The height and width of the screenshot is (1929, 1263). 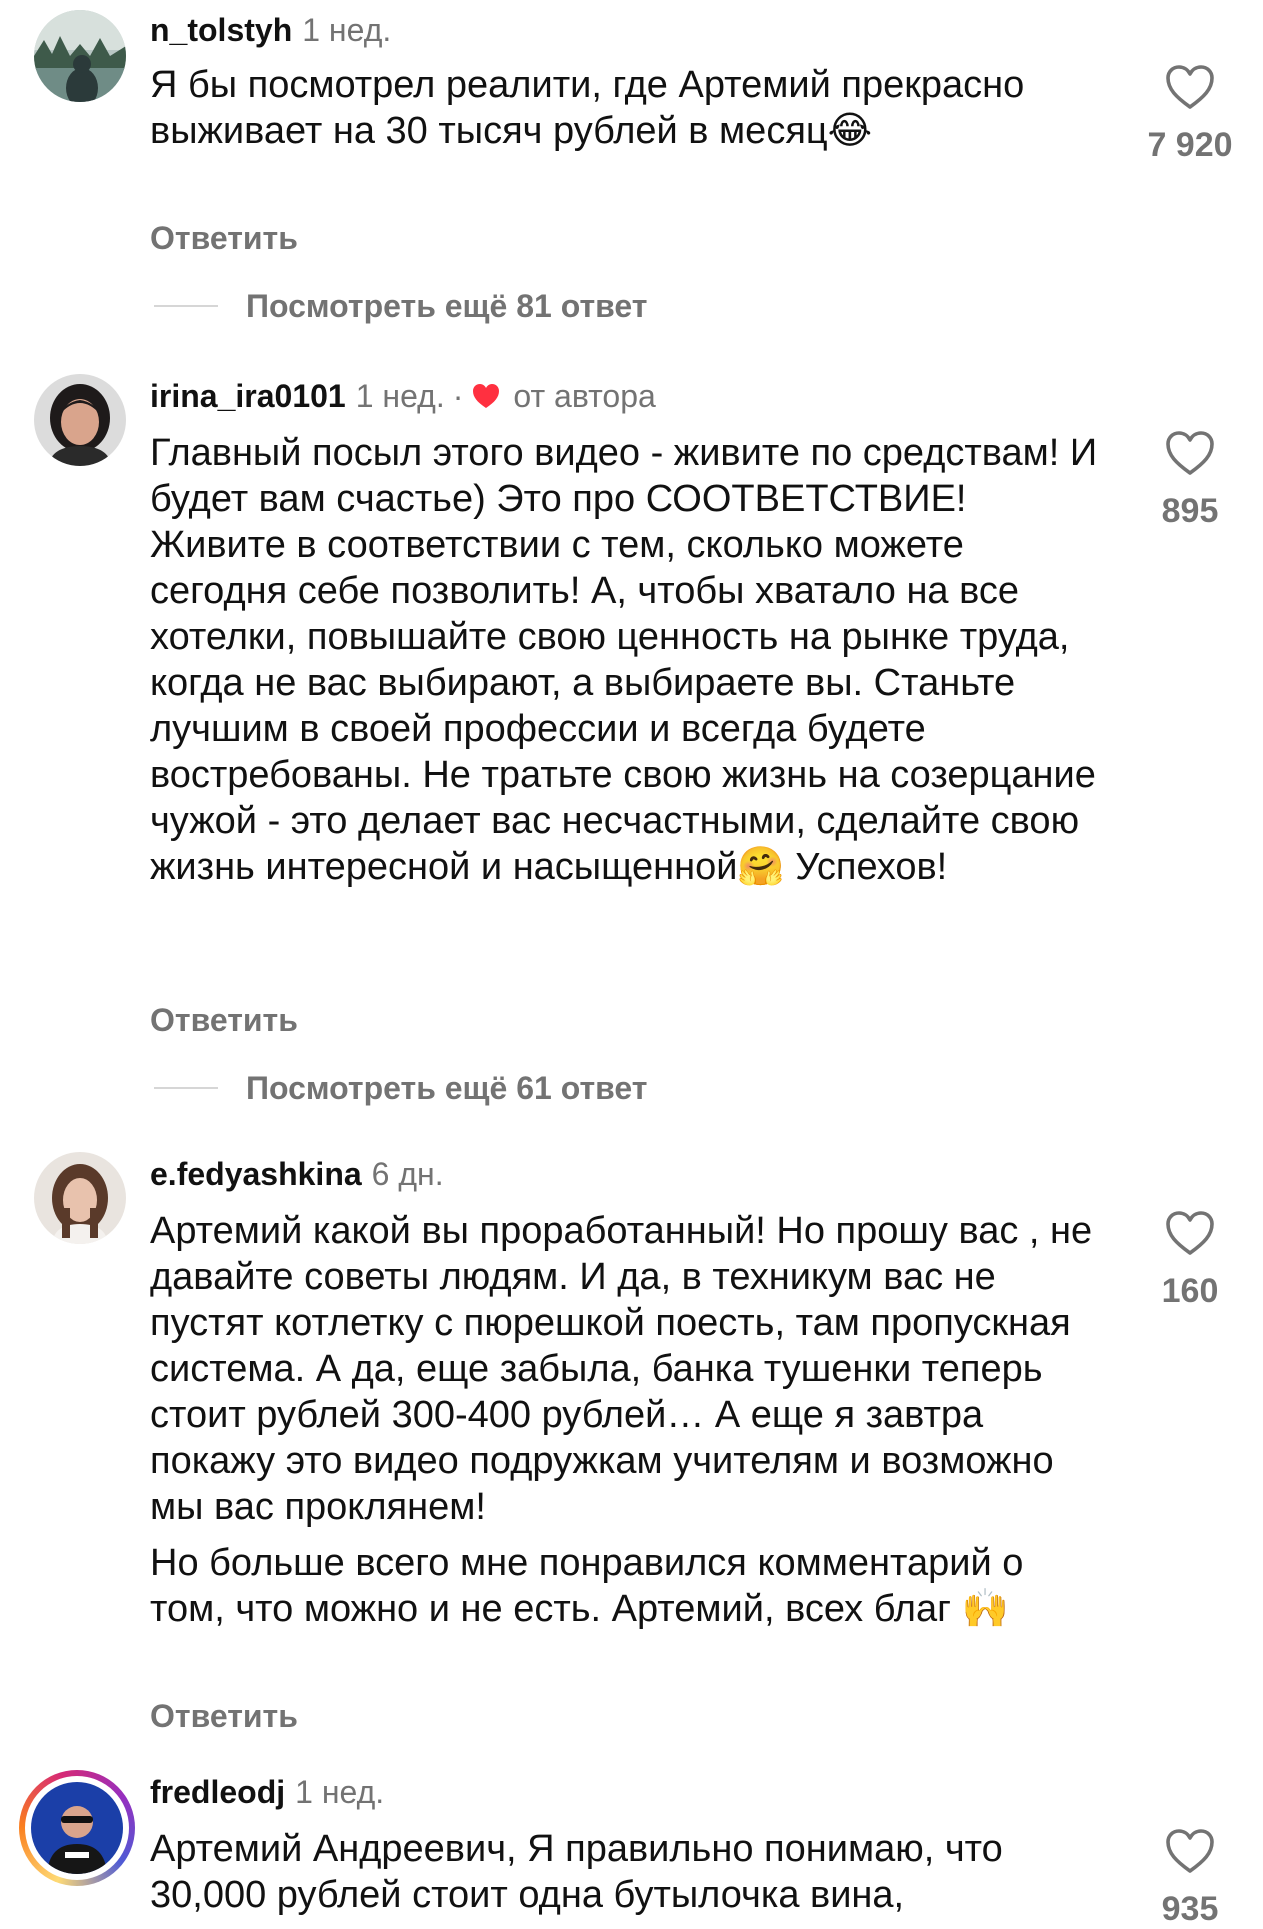 What do you see at coordinates (407, 1174) in the screenshot?
I see `timestamp: 6 дн.` at bounding box center [407, 1174].